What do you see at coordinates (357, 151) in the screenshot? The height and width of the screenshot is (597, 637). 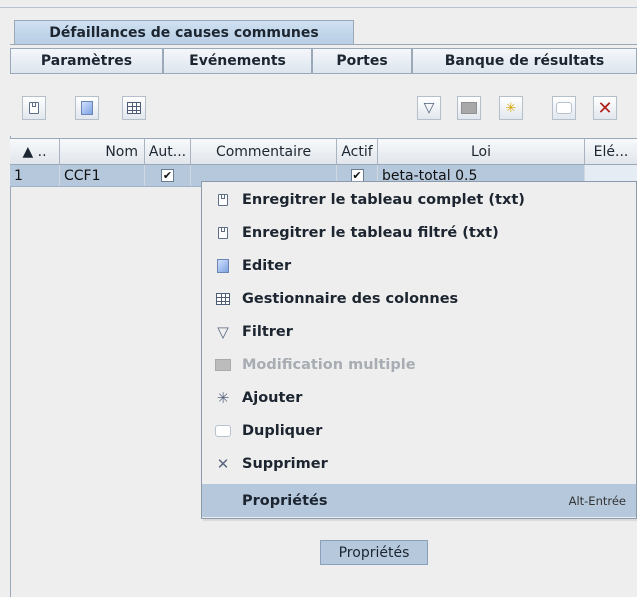 I see `column-header-actif: Actif` at bounding box center [357, 151].